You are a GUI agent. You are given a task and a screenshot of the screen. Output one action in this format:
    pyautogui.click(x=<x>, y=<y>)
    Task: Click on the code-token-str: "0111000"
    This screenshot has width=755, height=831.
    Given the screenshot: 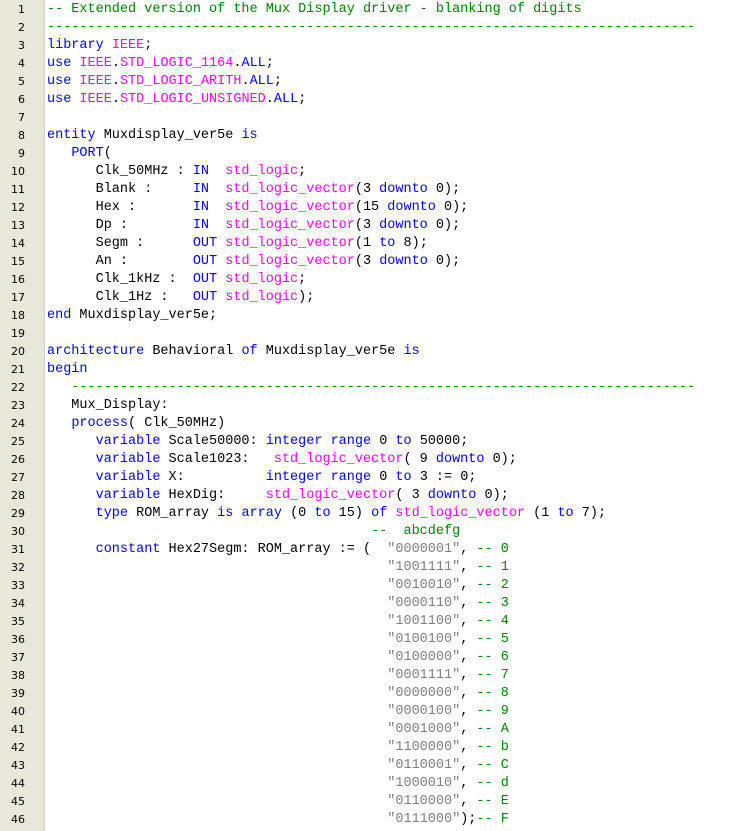 What is the action you would take?
    pyautogui.click(x=424, y=819)
    